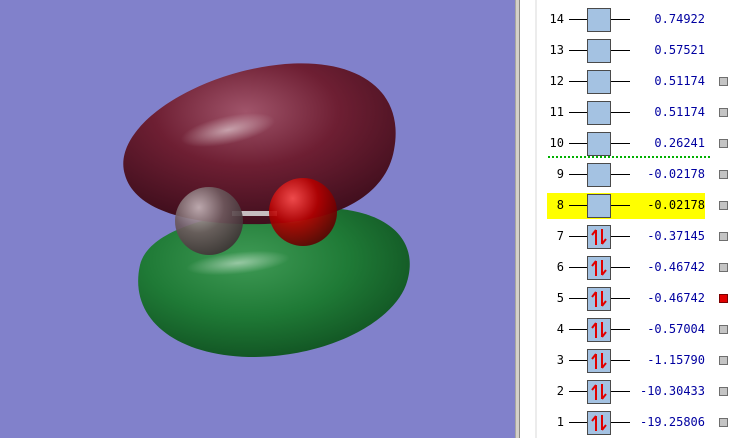 The width and height of the screenshot is (743, 438). I want to click on mo-row: 14 0.74922, so click(631, 20).